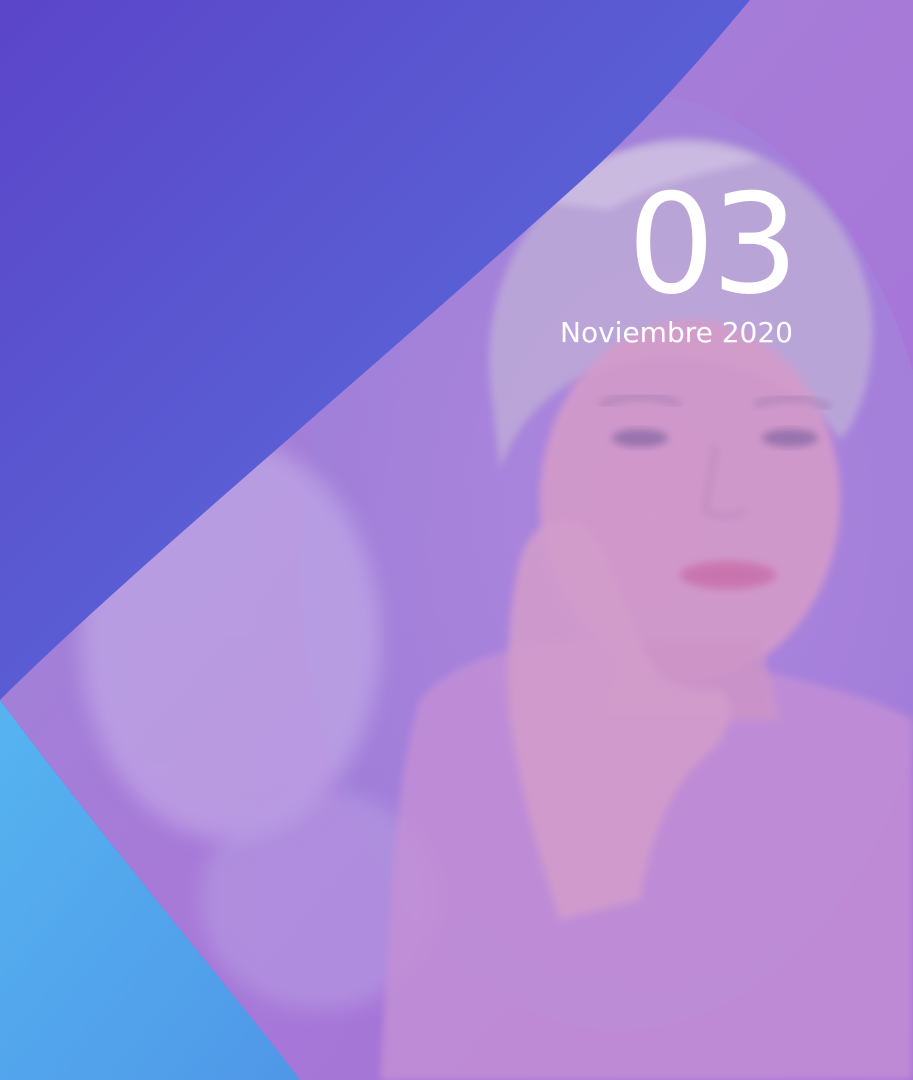  Describe the element at coordinates (676, 332) in the screenshot. I see `date-month-year: Noviembre 2020` at that location.